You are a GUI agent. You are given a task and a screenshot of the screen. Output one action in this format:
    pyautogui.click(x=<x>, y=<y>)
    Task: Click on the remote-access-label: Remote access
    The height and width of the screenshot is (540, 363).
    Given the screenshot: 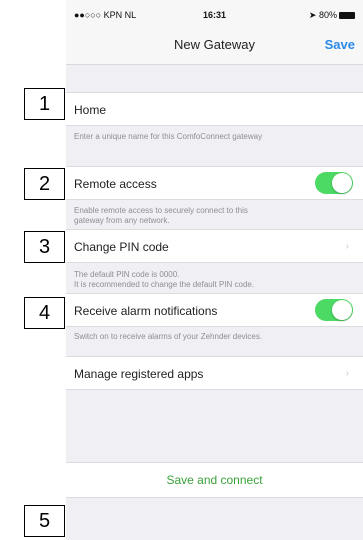 What is the action you would take?
    pyautogui.click(x=115, y=184)
    